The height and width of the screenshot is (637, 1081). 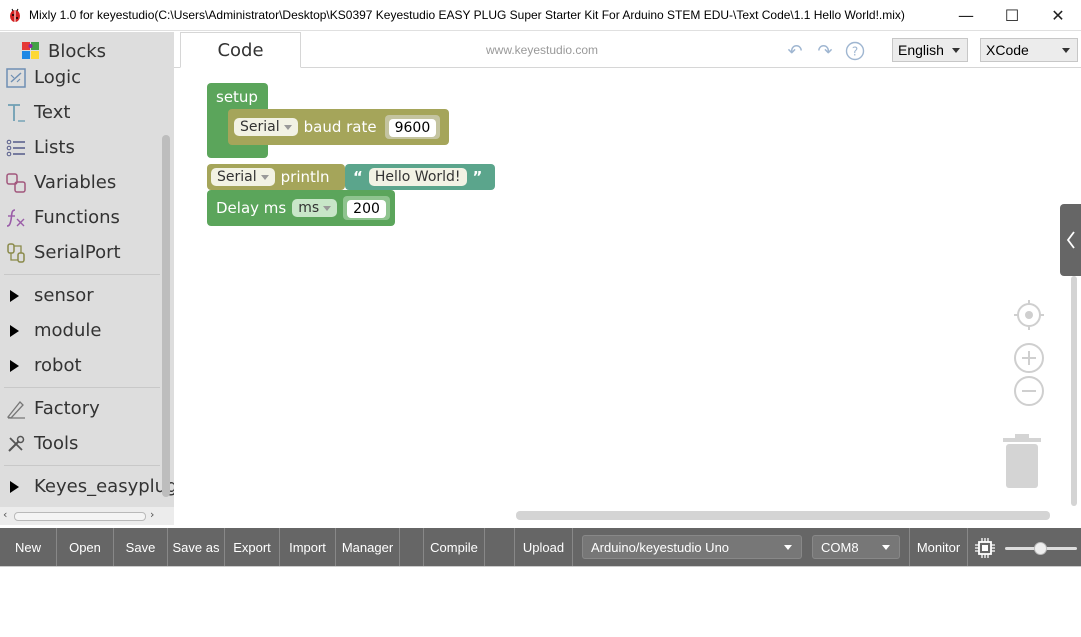 I want to click on board-select: Arduino/keyestudio Uno, so click(x=692, y=547).